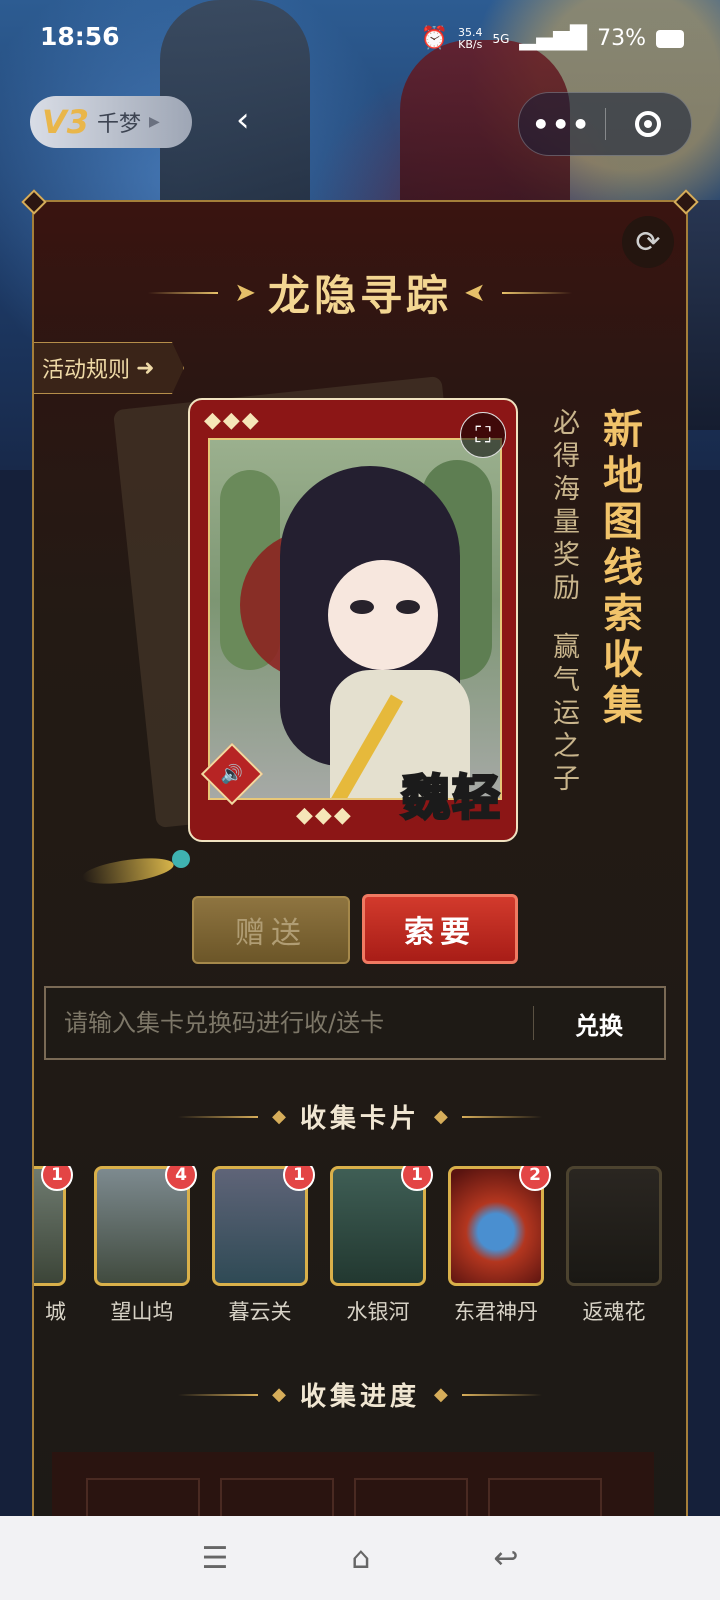 The image size is (720, 1600). What do you see at coordinates (563, 507) in the screenshot?
I see `slogan-rewards: 必得海量奖励` at bounding box center [563, 507].